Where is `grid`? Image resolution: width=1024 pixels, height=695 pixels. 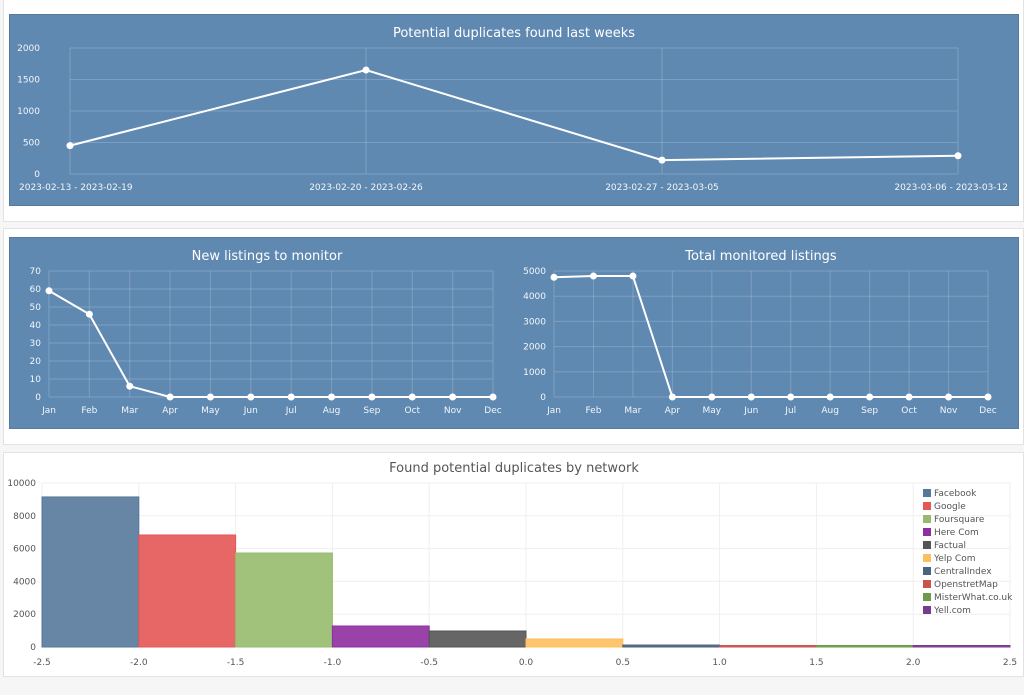 grid is located at coordinates (771, 334).